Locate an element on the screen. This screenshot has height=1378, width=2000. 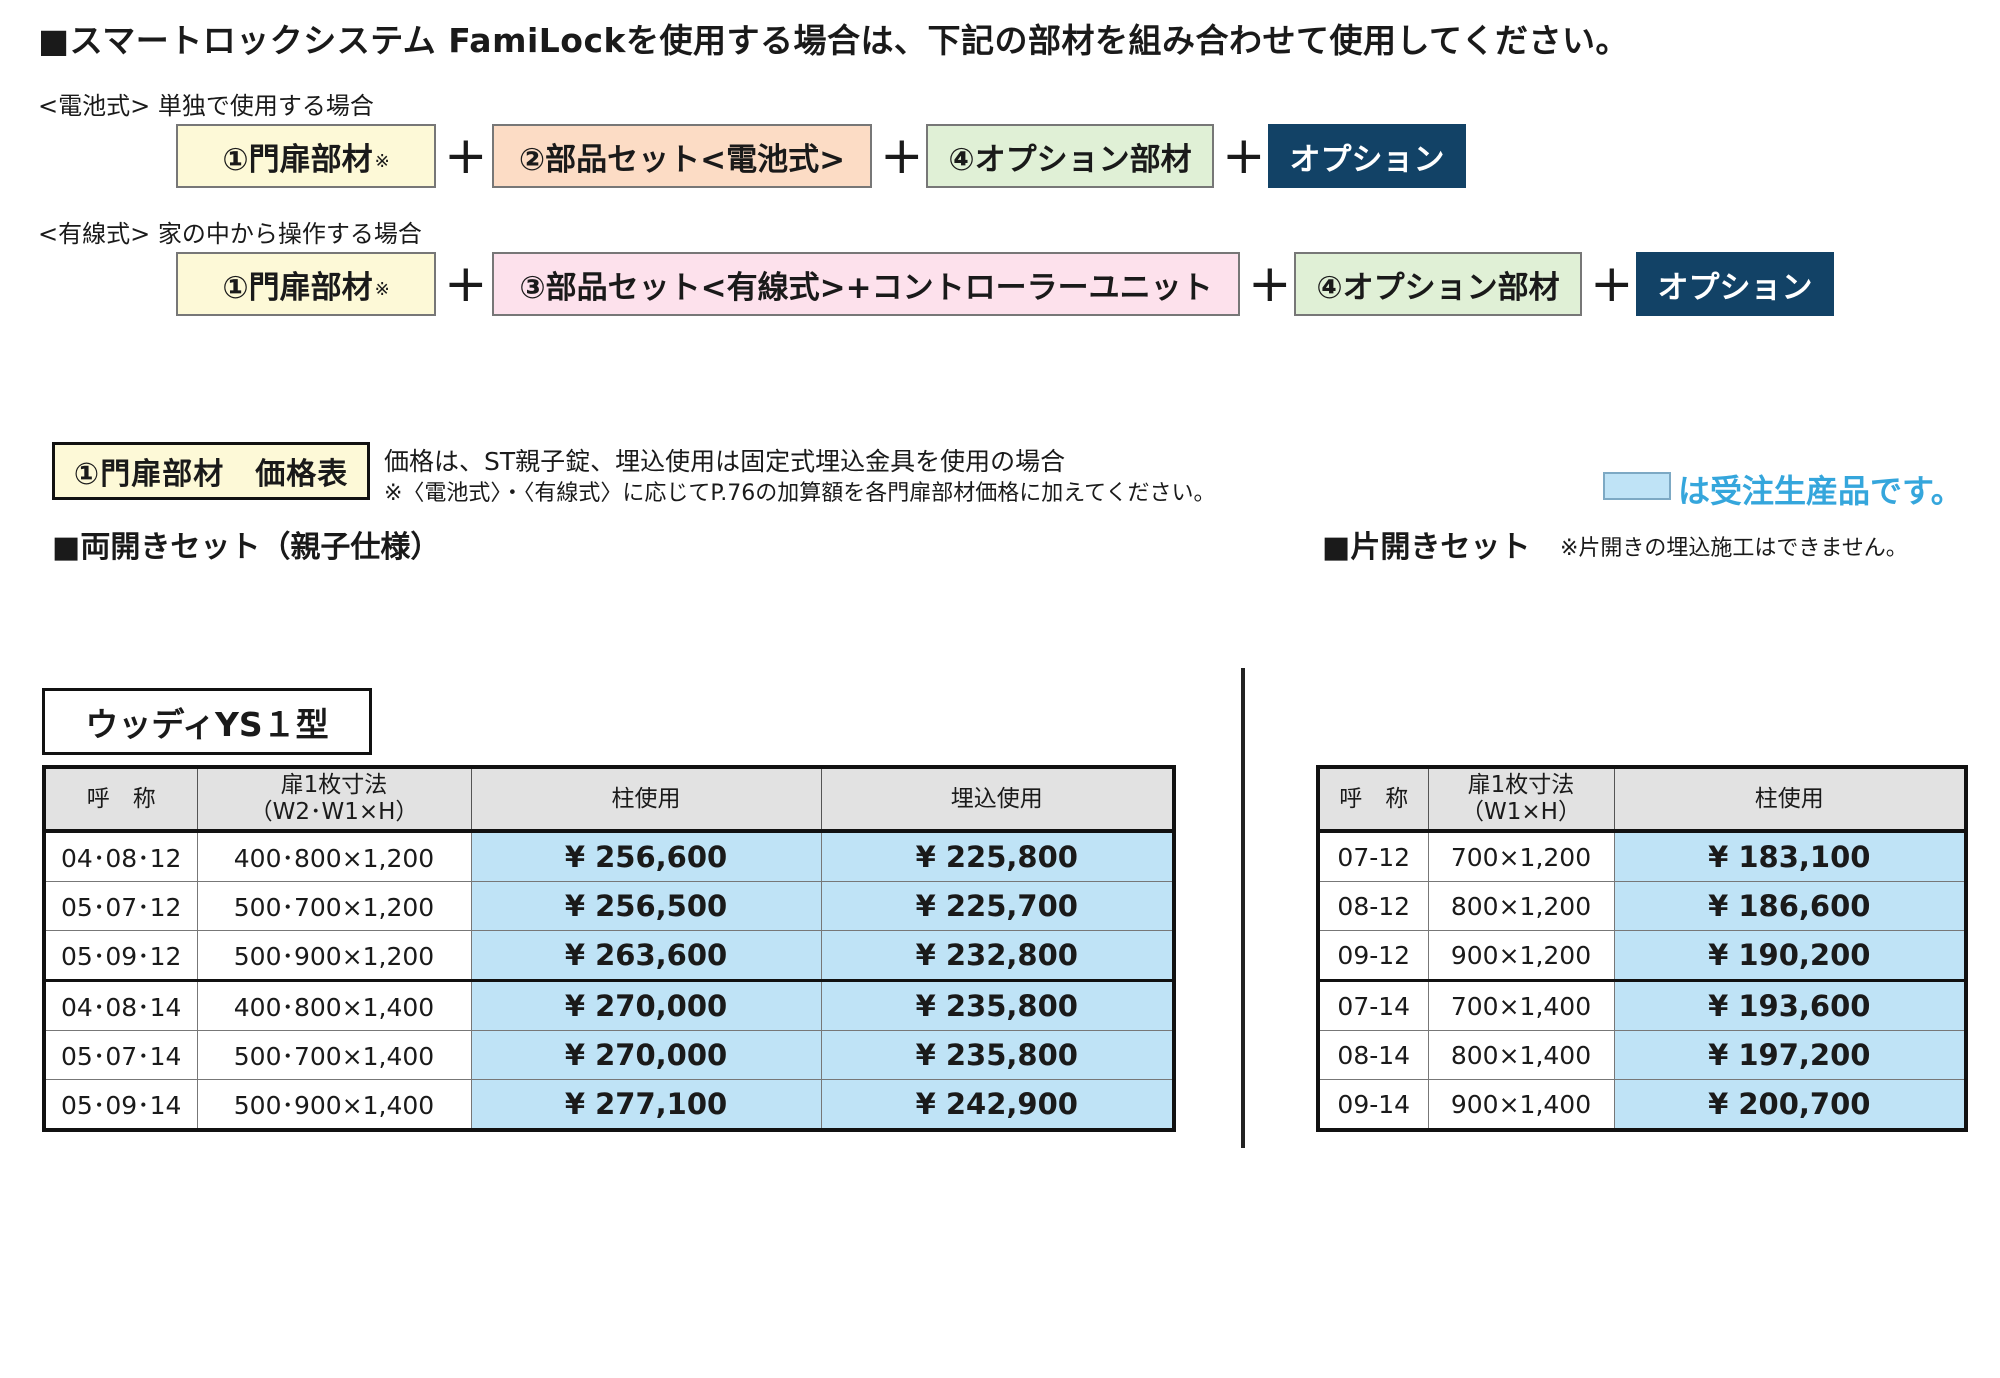
table-row: 07-12 700×1,200 ¥ 183,100 is located at coordinates (1642, 856).